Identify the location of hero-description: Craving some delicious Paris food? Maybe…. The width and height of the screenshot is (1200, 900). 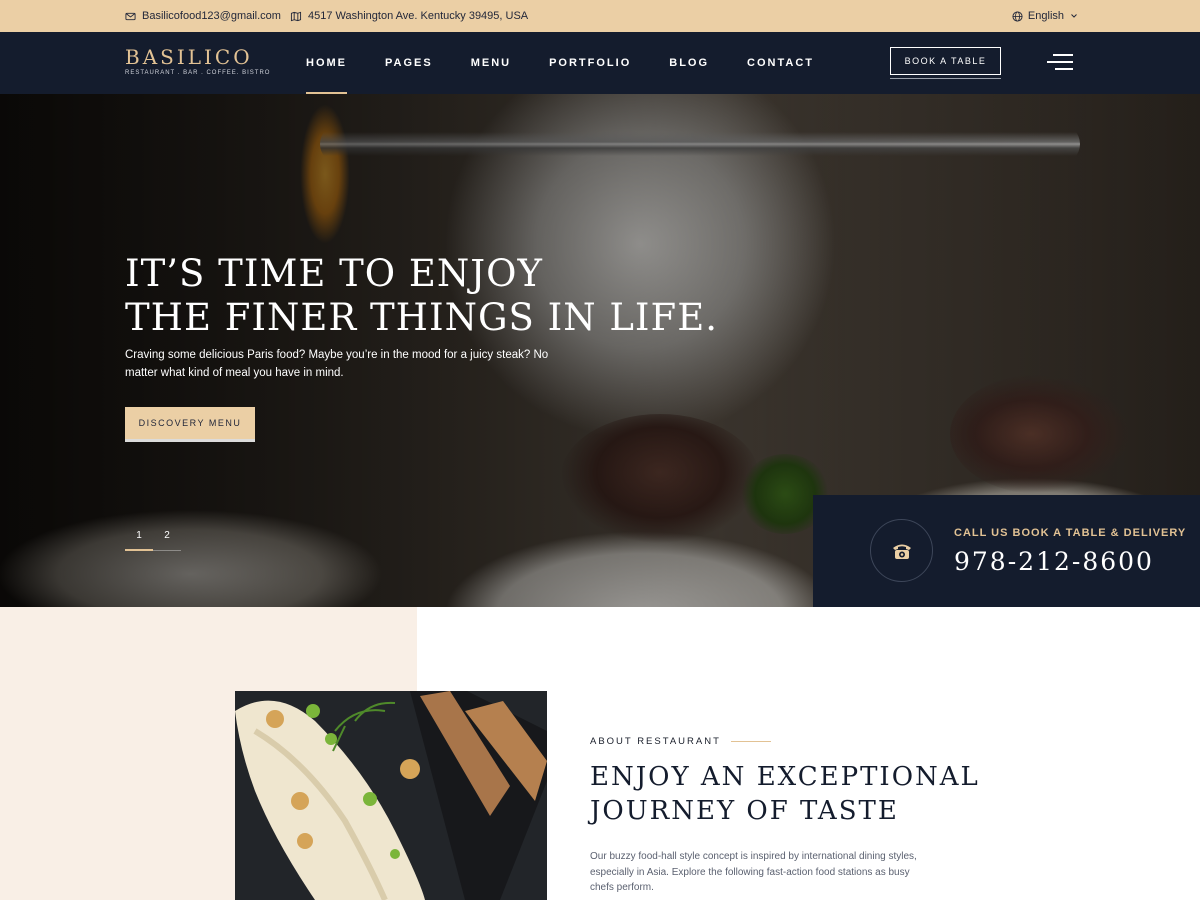
(337, 364).